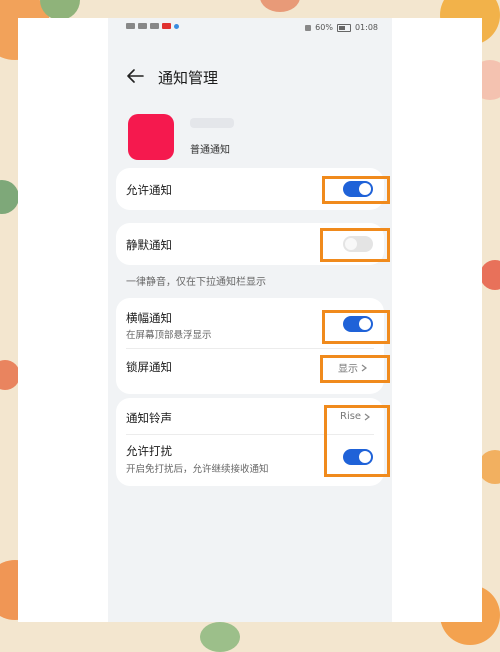  Describe the element at coordinates (250, 28) in the screenshot. I see `status-bar: 60% 01:08` at that location.